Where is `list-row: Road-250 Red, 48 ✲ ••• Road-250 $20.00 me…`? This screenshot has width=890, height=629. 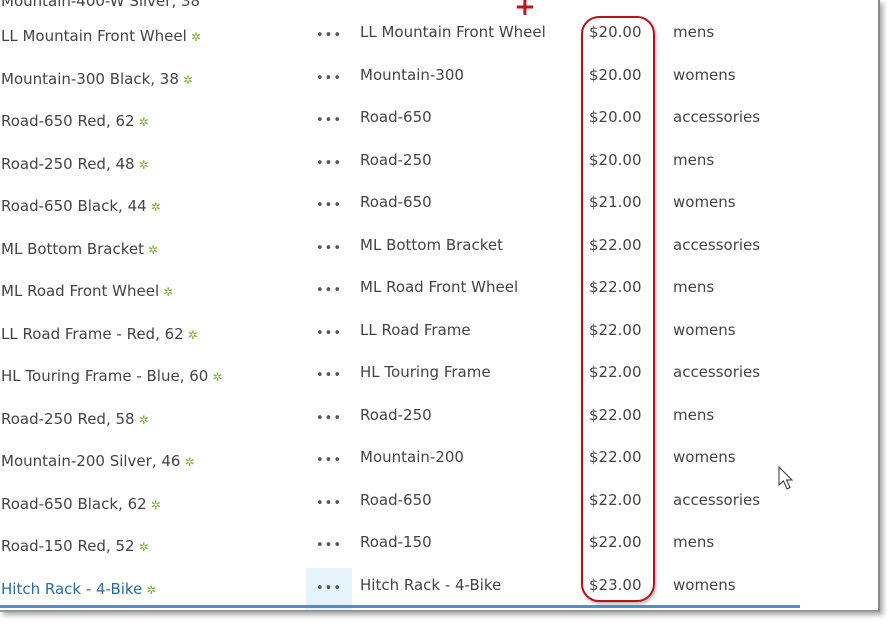
list-row: Road-250 Red, 48 ✲ ••• Road-250 $20.00 me… is located at coordinates (439, 164).